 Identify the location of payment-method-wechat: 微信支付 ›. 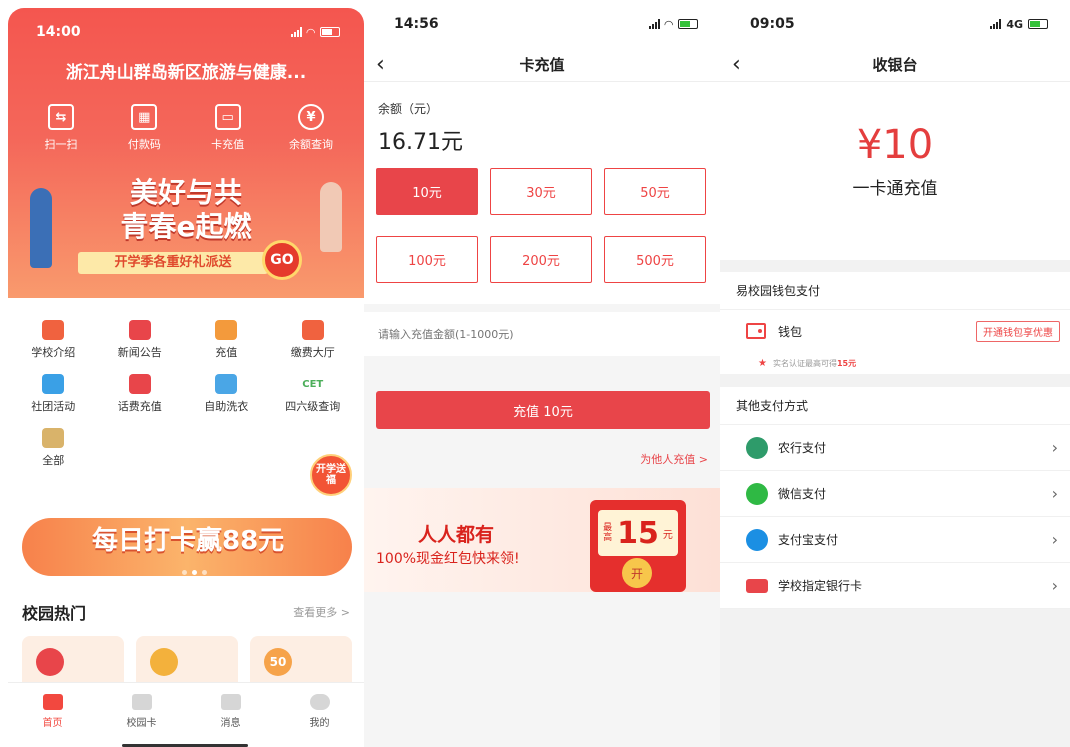
(895, 494).